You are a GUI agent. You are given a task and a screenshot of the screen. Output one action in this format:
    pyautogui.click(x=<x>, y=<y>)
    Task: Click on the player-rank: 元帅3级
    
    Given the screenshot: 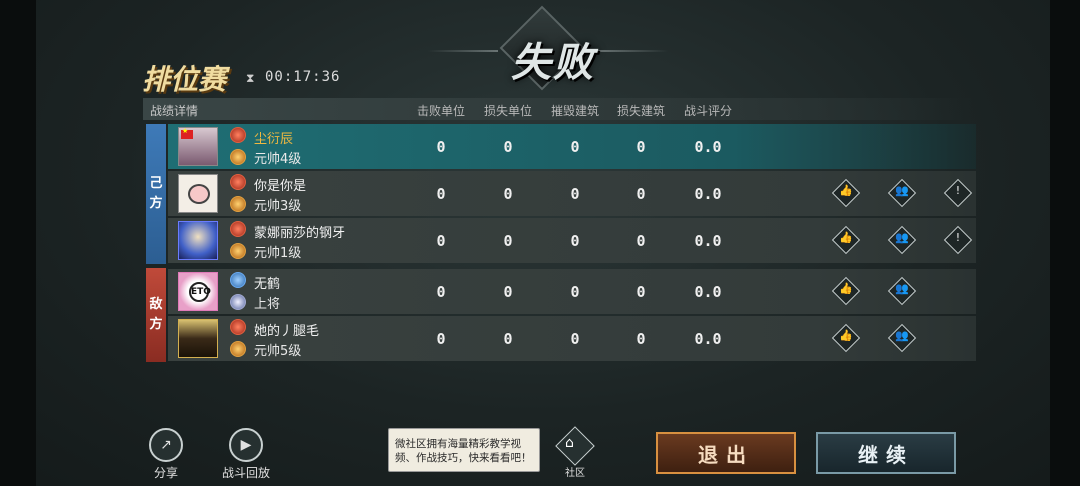 What is the action you would take?
    pyautogui.click(x=278, y=206)
    